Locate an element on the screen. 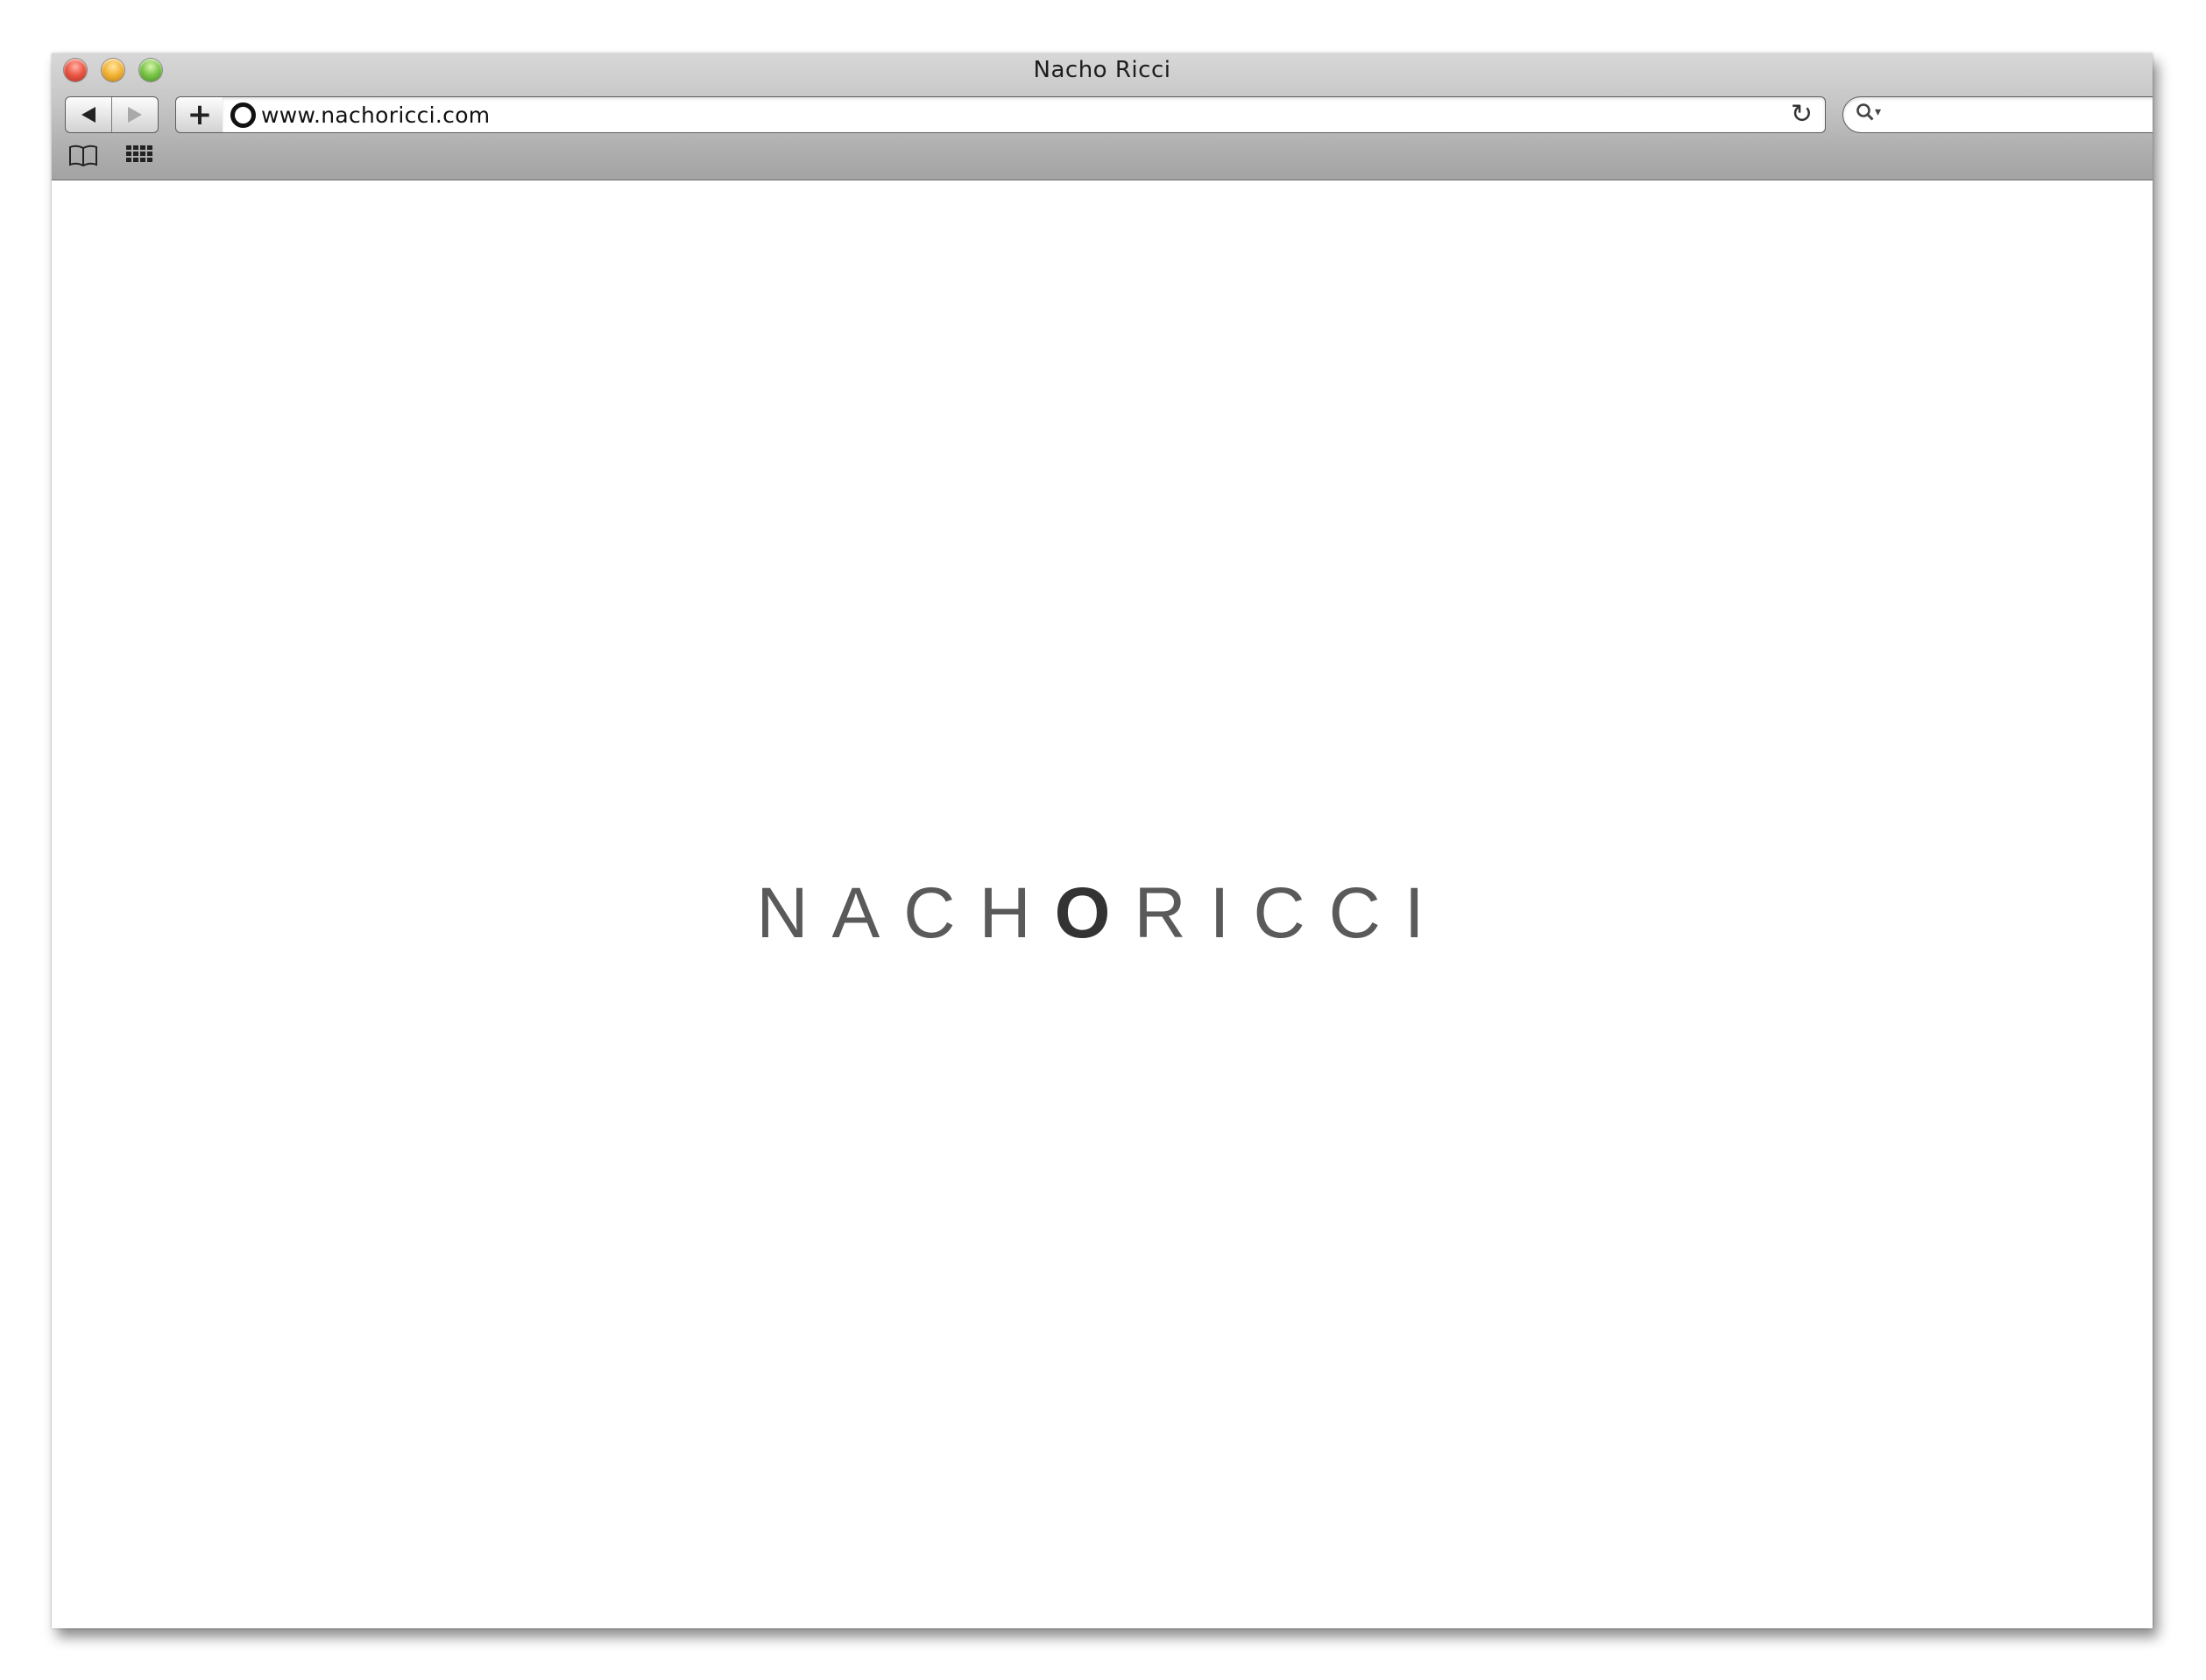 The height and width of the screenshot is (1680, 2206). logo-text-part2: RICCI is located at coordinates (1291, 913).